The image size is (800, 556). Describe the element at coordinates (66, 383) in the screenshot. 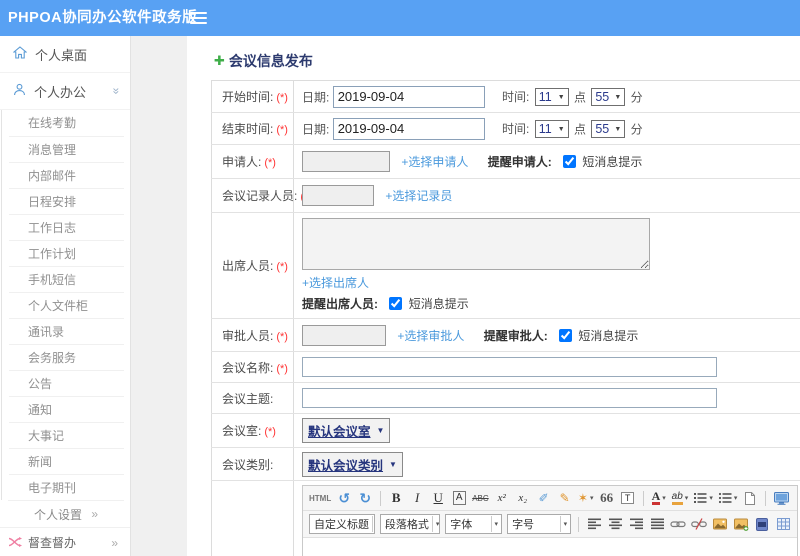

I see `sidebar-subitem: 公告` at that location.